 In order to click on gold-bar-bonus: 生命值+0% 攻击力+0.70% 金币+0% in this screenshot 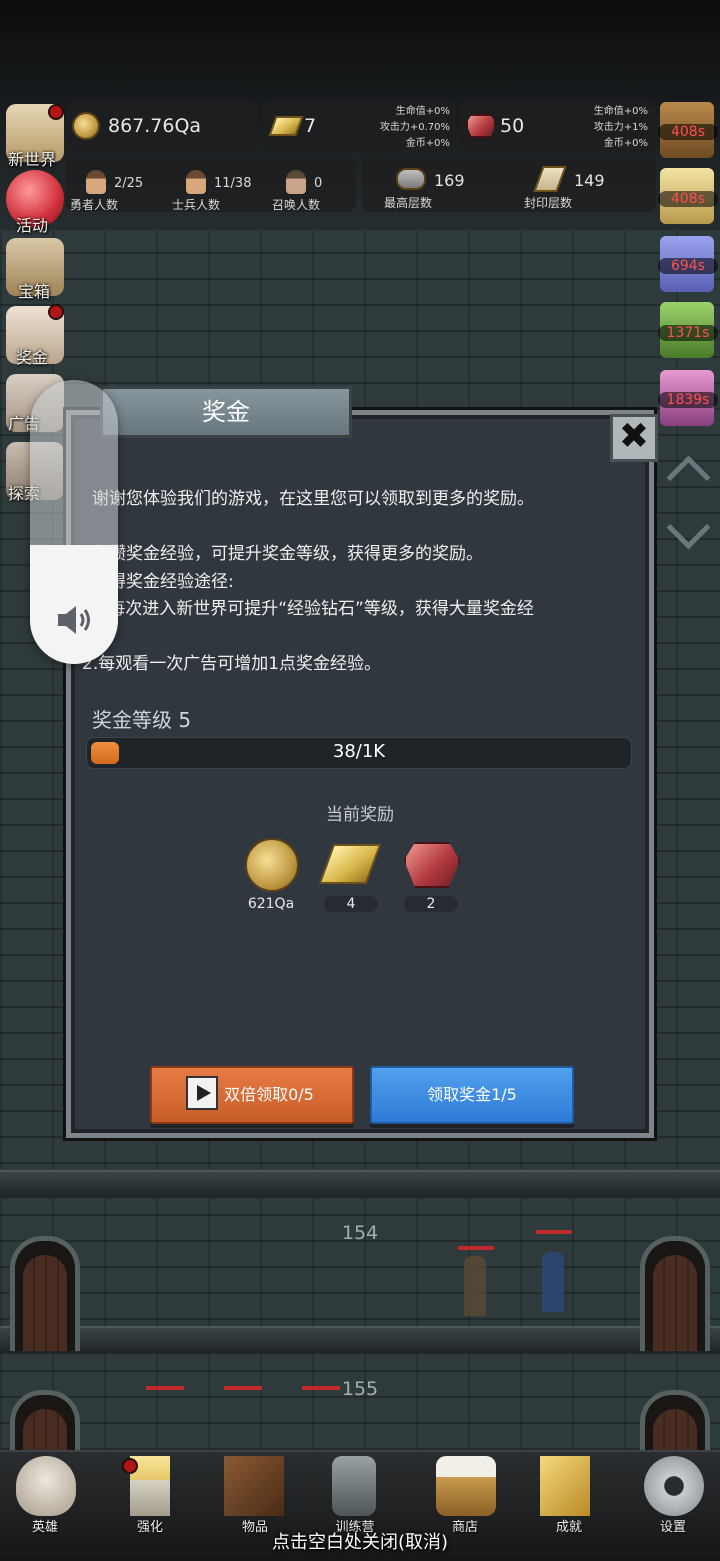, I will do `click(398, 128)`.